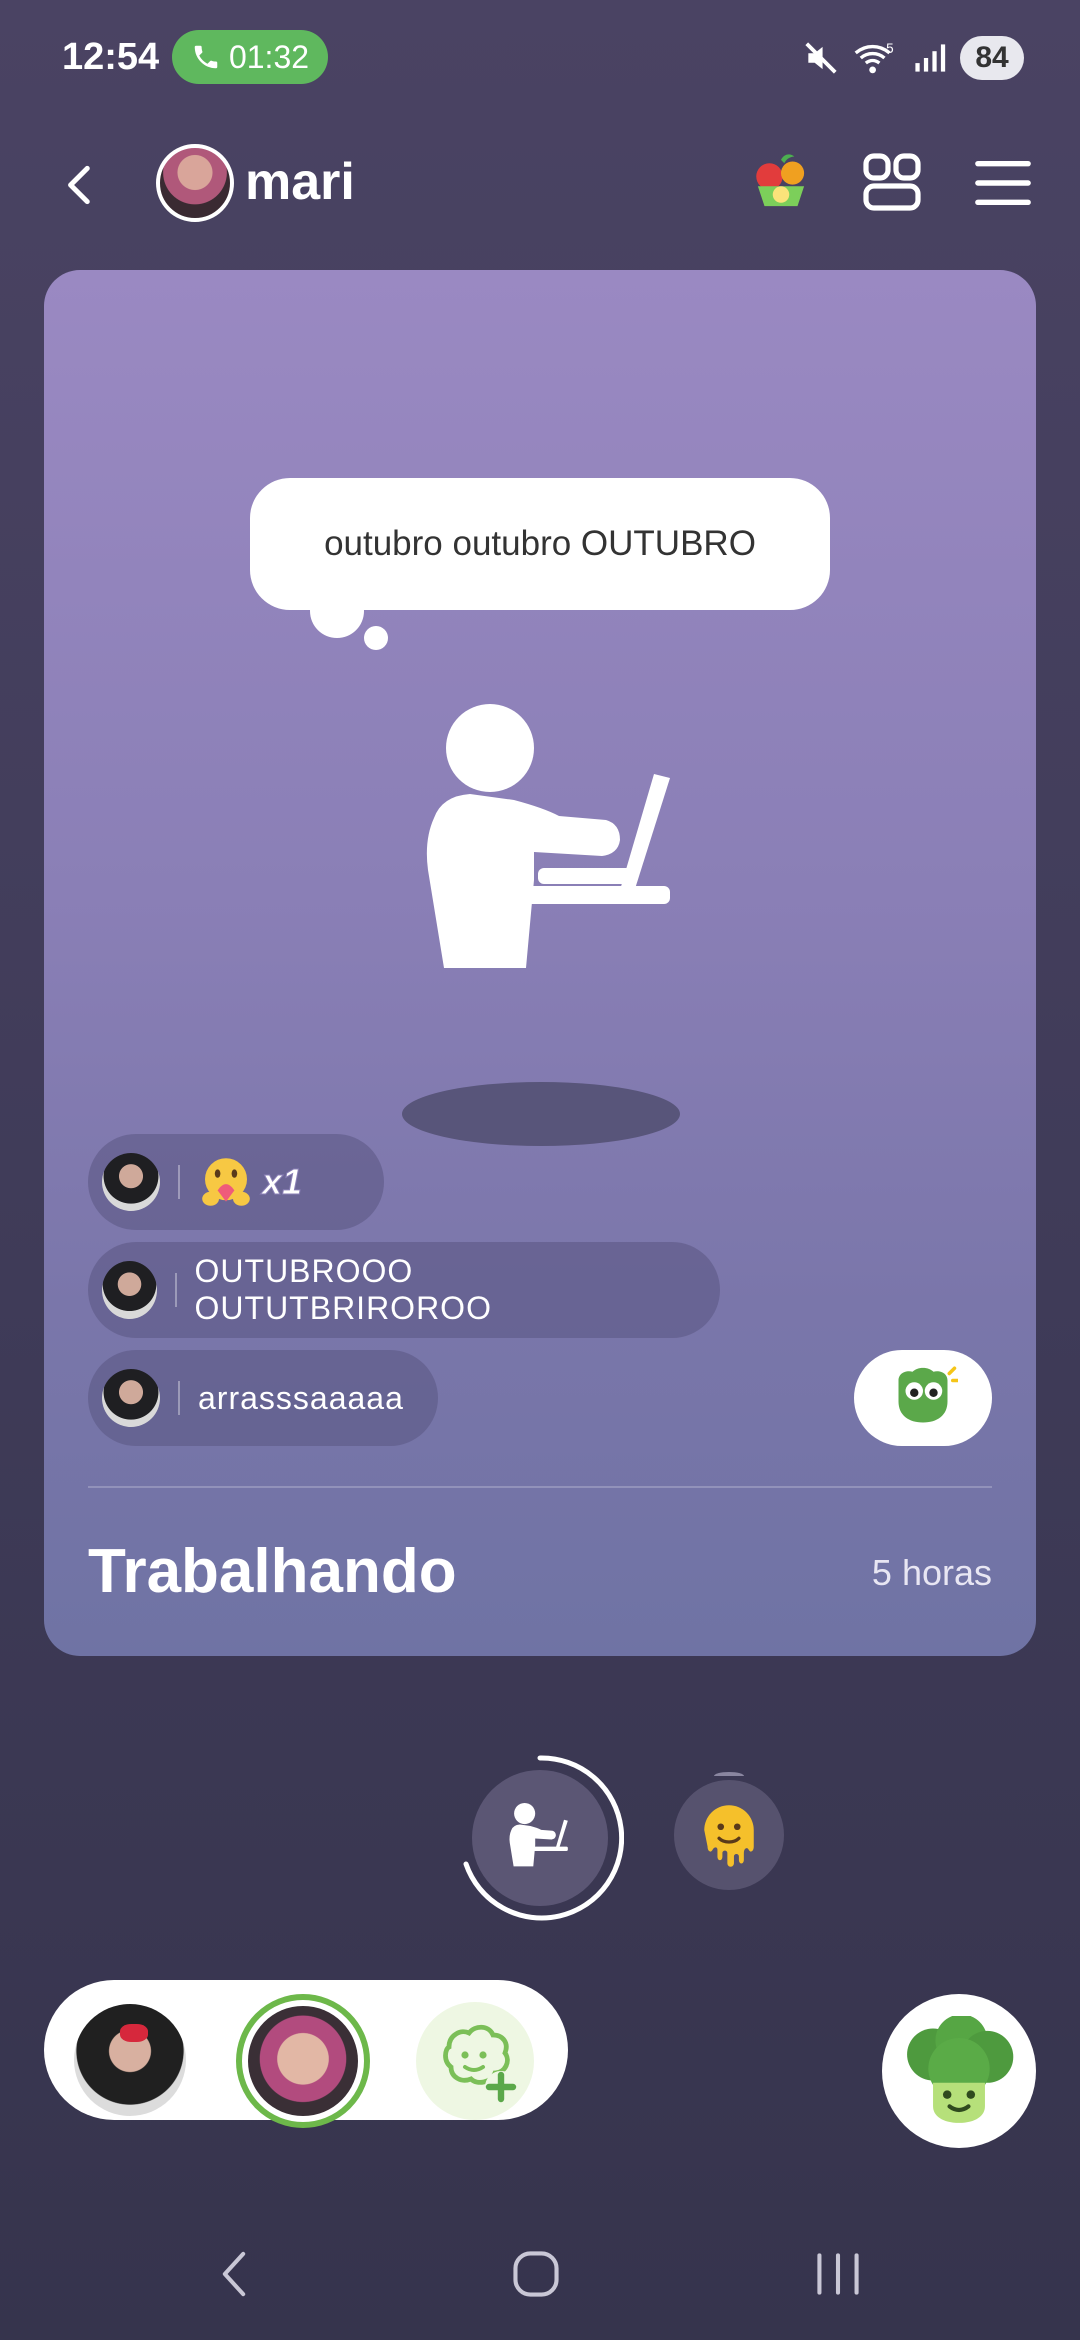 Image resolution: width=1080 pixels, height=2340 pixels. What do you see at coordinates (540, 1487) in the screenshot?
I see `card-divider` at bounding box center [540, 1487].